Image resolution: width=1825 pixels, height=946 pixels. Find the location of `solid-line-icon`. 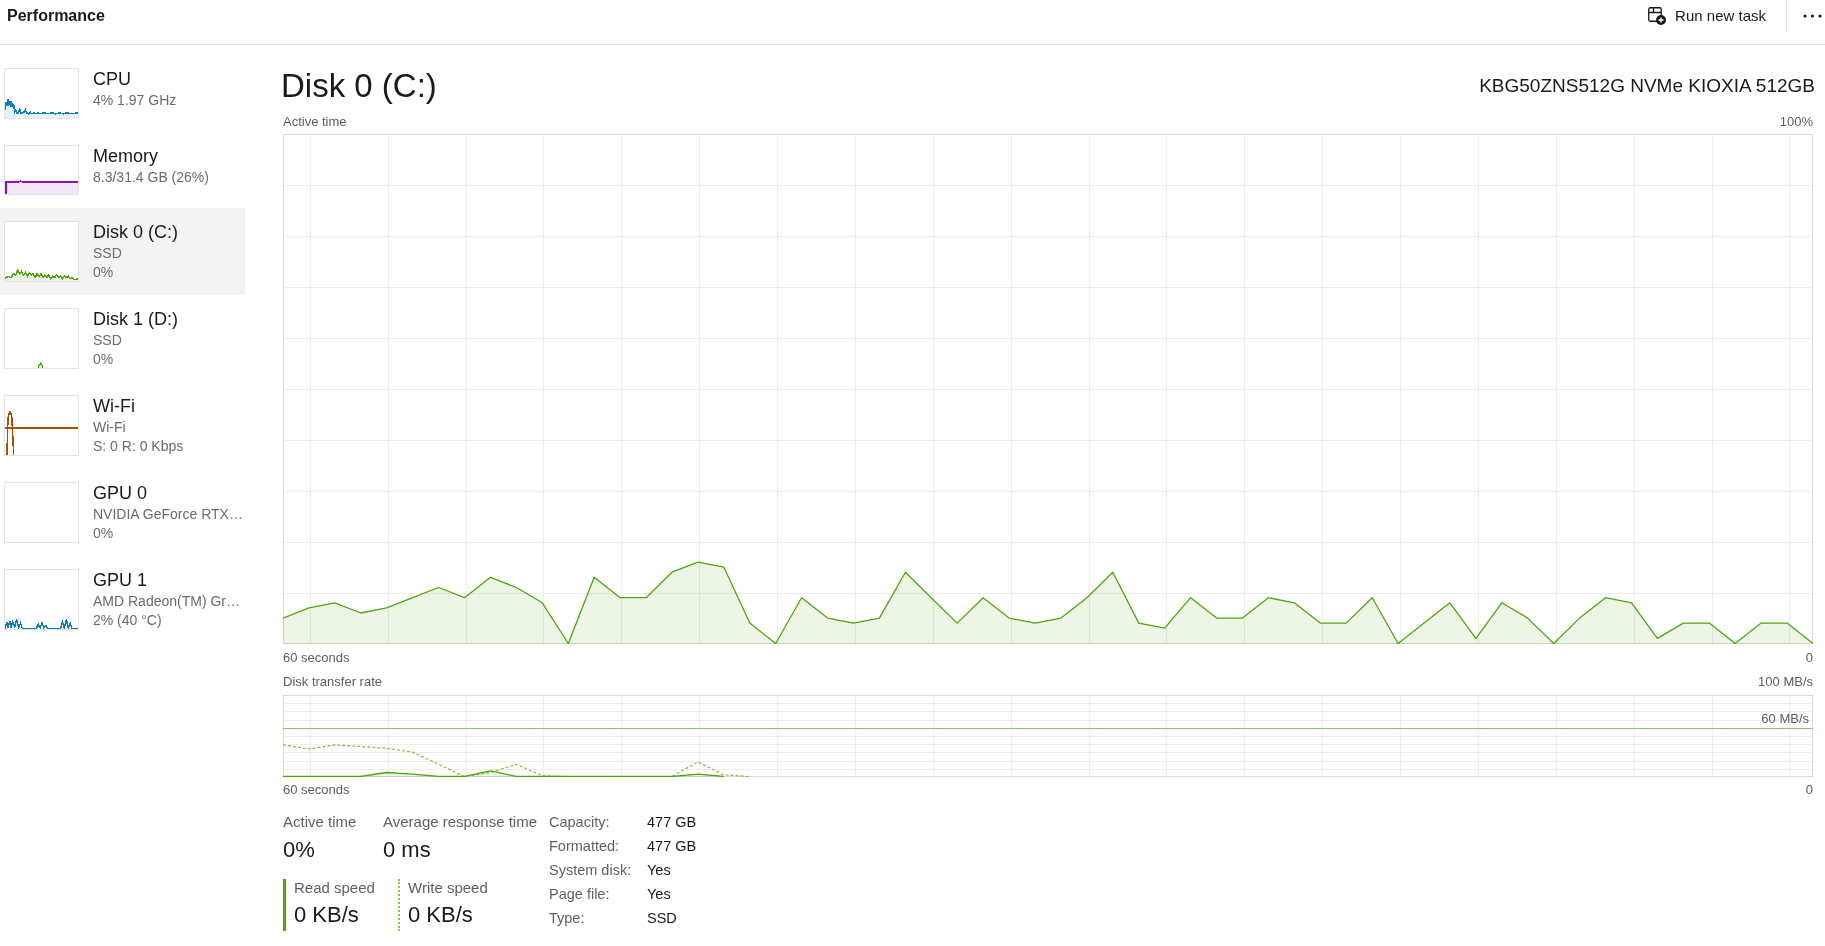

solid-line-icon is located at coordinates (284, 905).